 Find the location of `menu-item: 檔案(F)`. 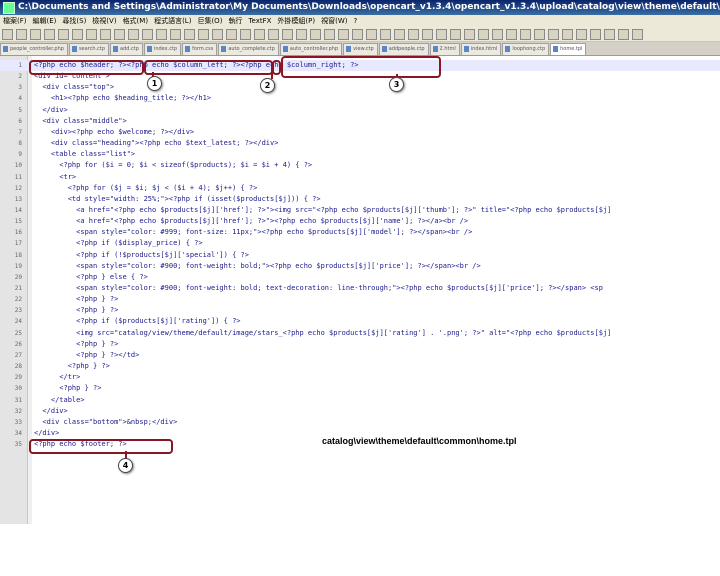

menu-item: 檔案(F) is located at coordinates (15, 21).